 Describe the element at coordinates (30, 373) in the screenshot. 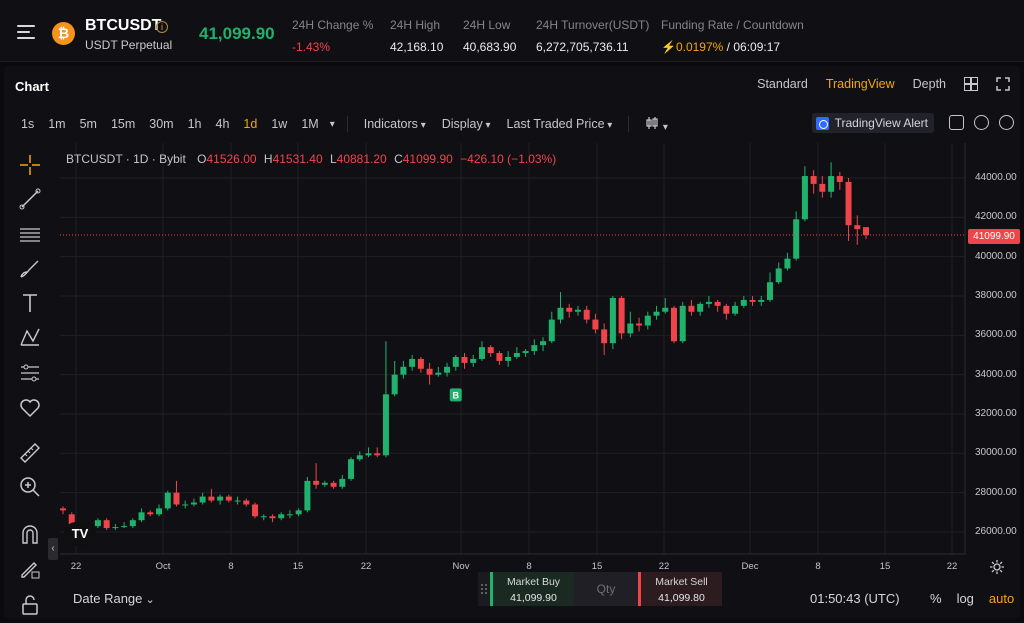

I see `forecast-icon` at that location.